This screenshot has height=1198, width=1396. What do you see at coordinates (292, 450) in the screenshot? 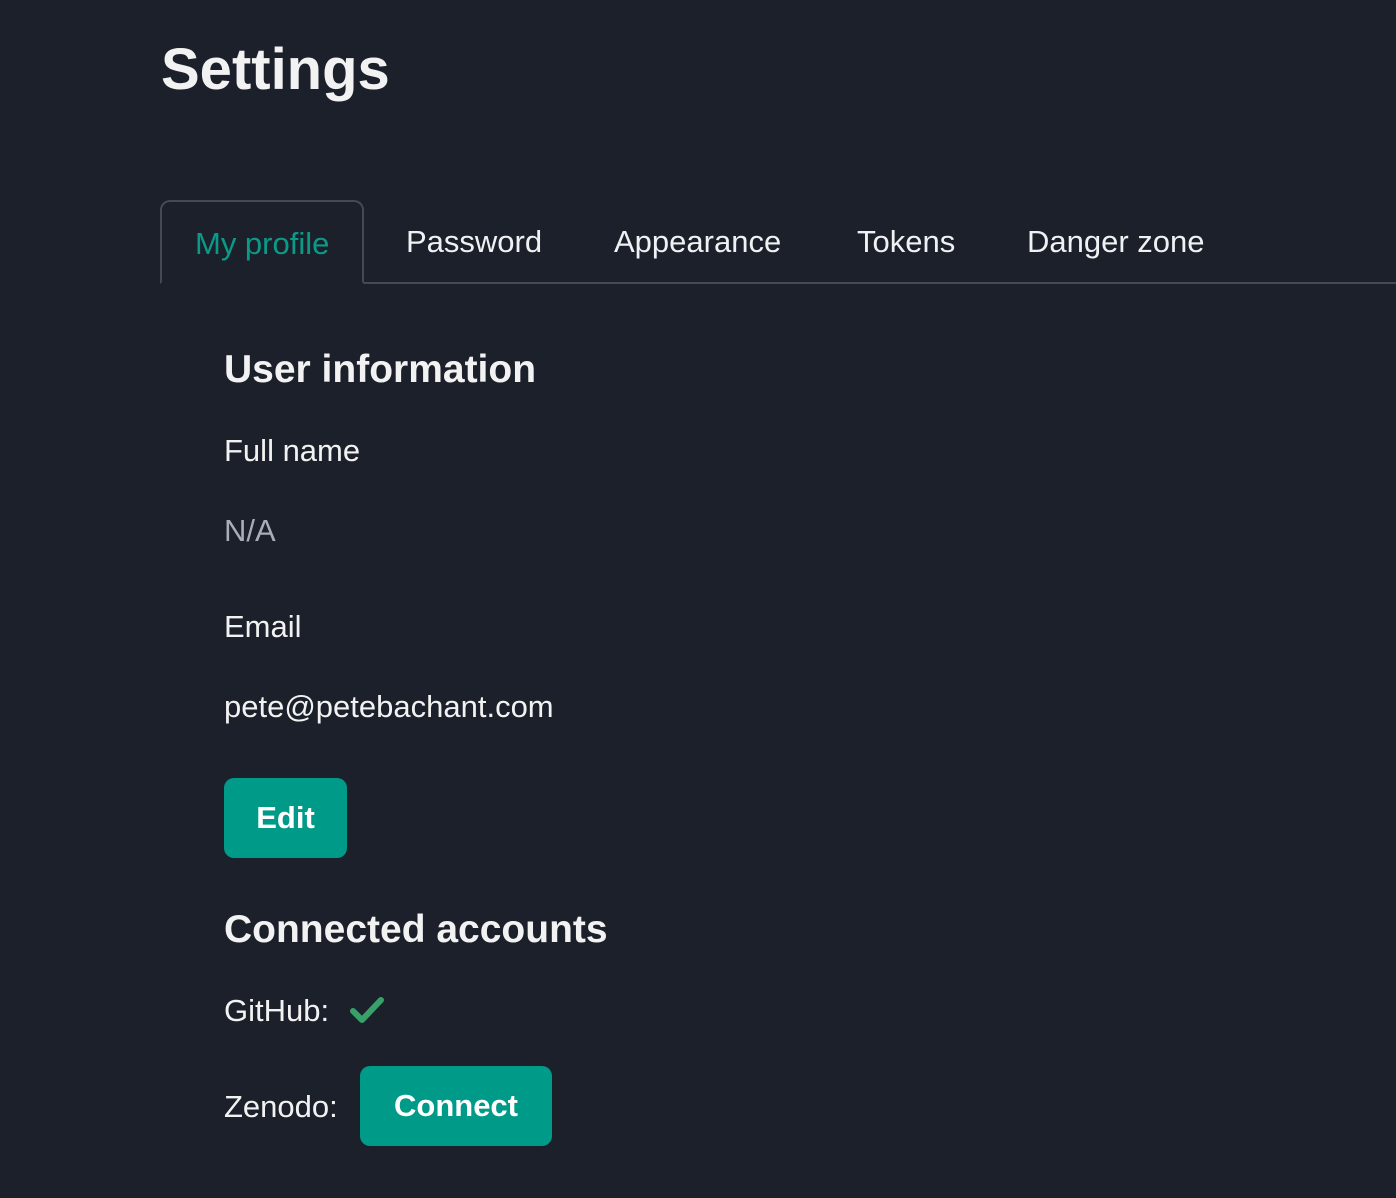
I see `full-name-label: Full name` at bounding box center [292, 450].